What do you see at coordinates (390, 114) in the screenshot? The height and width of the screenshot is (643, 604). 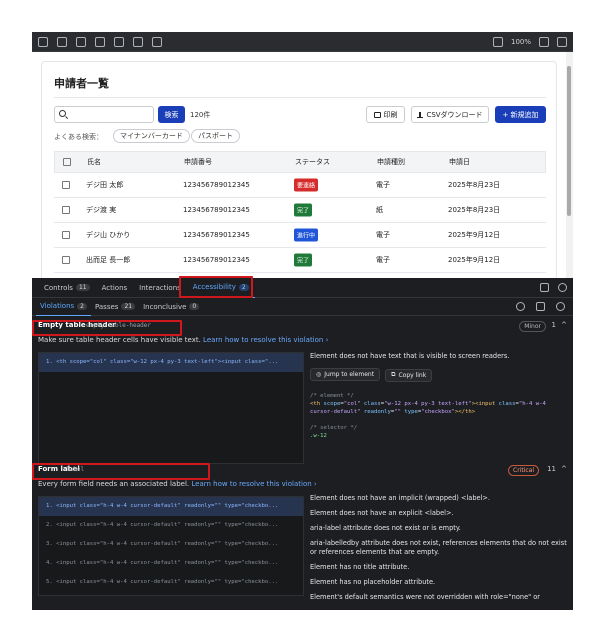 I see `print-label: 印刷` at bounding box center [390, 114].